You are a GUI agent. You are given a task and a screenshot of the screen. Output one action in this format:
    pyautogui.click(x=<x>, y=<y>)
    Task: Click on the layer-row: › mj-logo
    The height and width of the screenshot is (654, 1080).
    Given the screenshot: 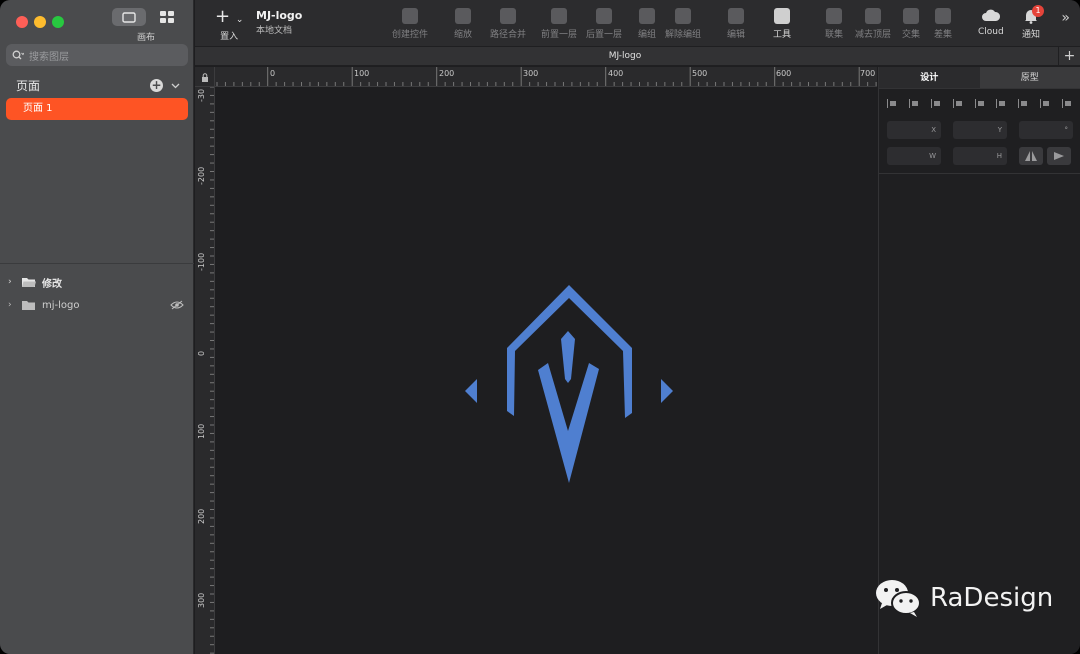 What is the action you would take?
    pyautogui.click(x=96, y=305)
    